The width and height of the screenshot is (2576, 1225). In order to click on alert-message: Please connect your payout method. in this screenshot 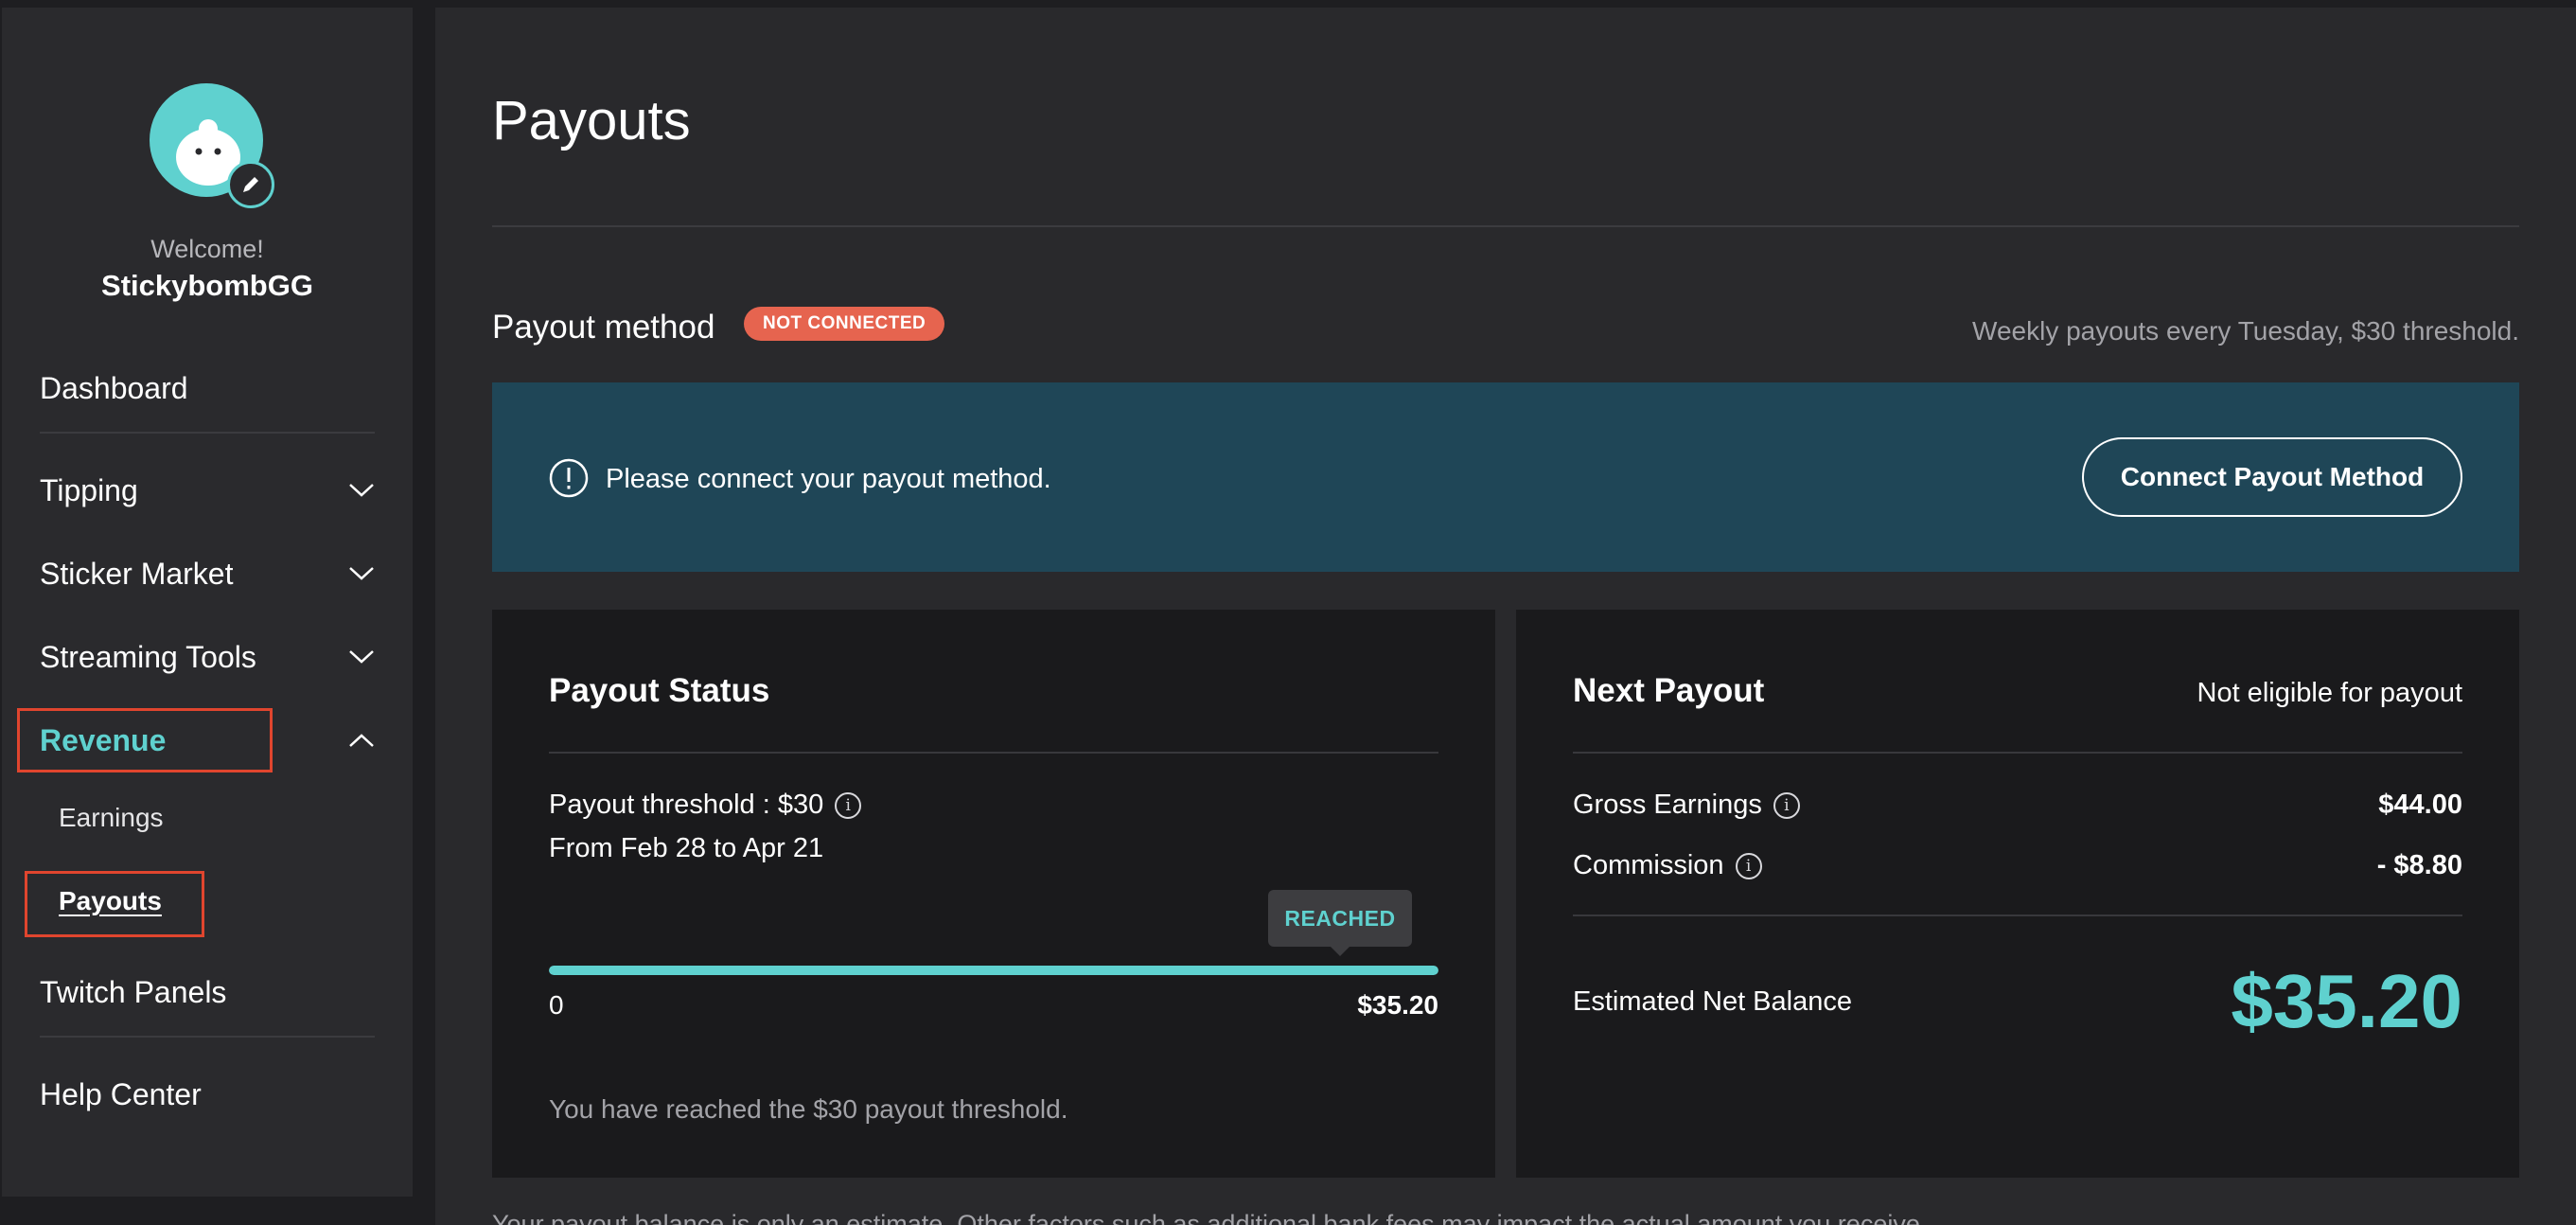, I will do `click(828, 479)`.